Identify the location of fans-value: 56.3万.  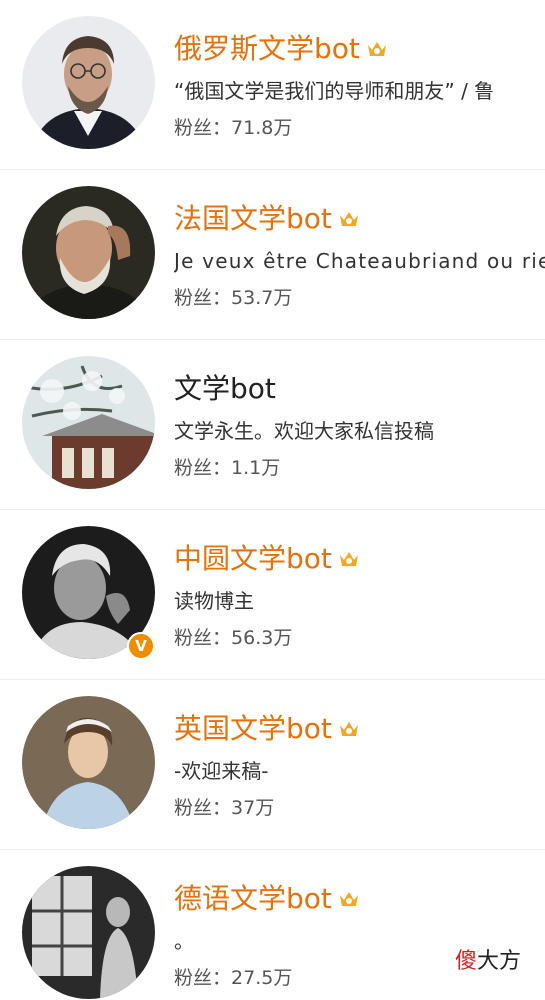
(262, 638).